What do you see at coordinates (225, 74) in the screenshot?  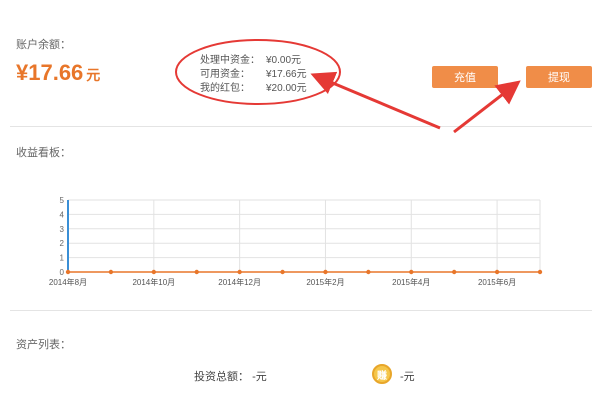 I see `available-funds-label: 可用资金：` at bounding box center [225, 74].